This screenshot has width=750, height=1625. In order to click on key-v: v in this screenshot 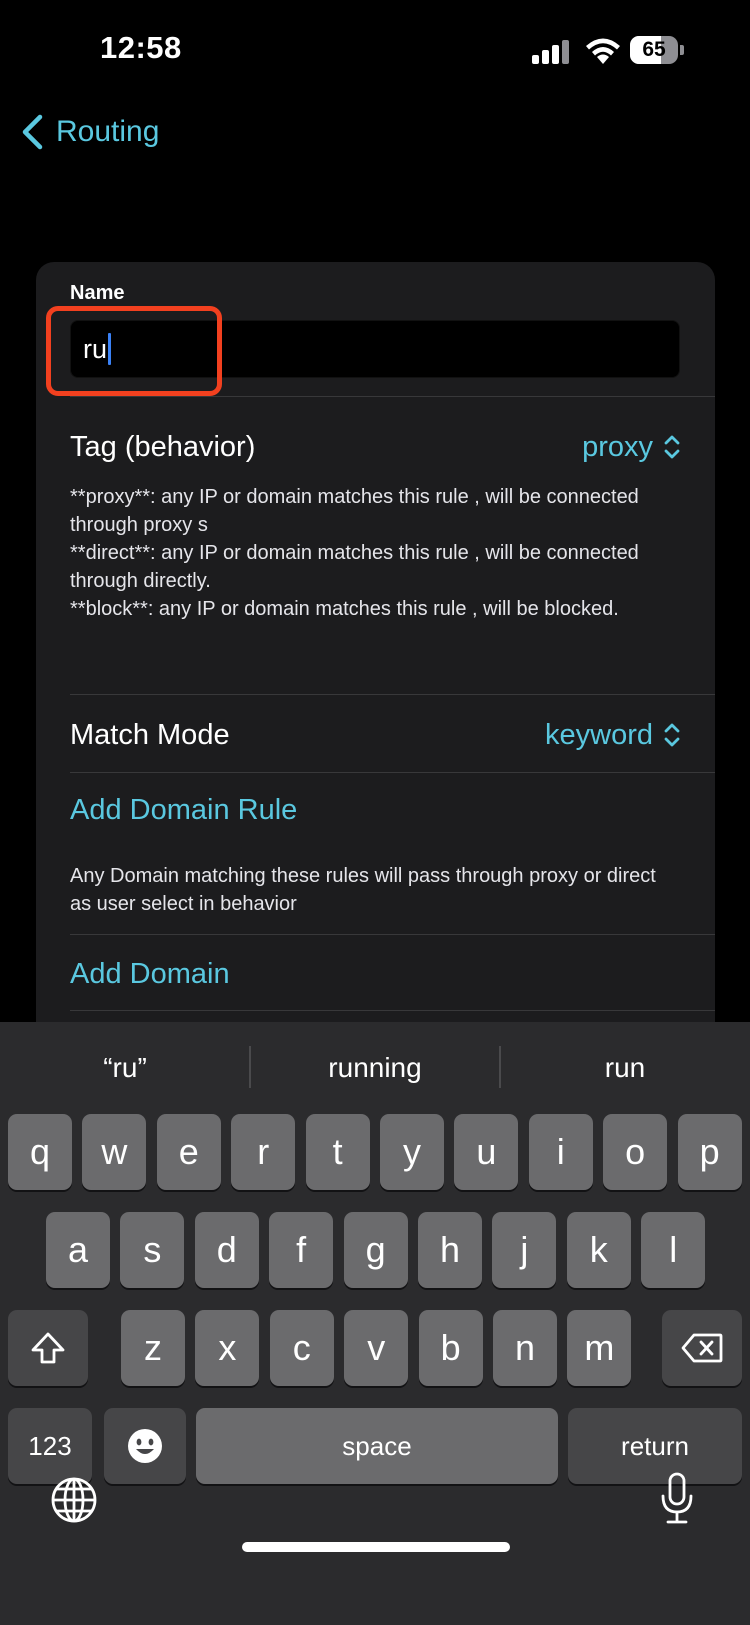, I will do `click(376, 1348)`.